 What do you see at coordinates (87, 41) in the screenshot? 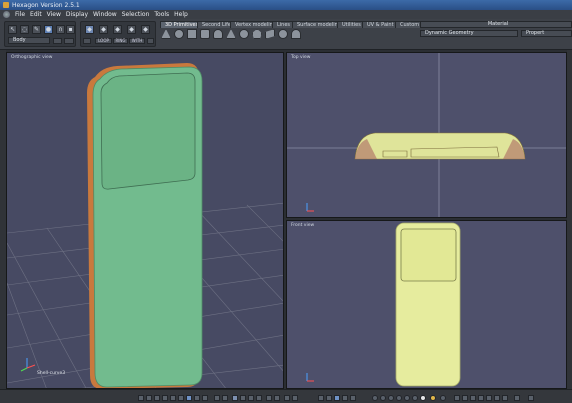
I see `component-toggle-icon` at bounding box center [87, 41].